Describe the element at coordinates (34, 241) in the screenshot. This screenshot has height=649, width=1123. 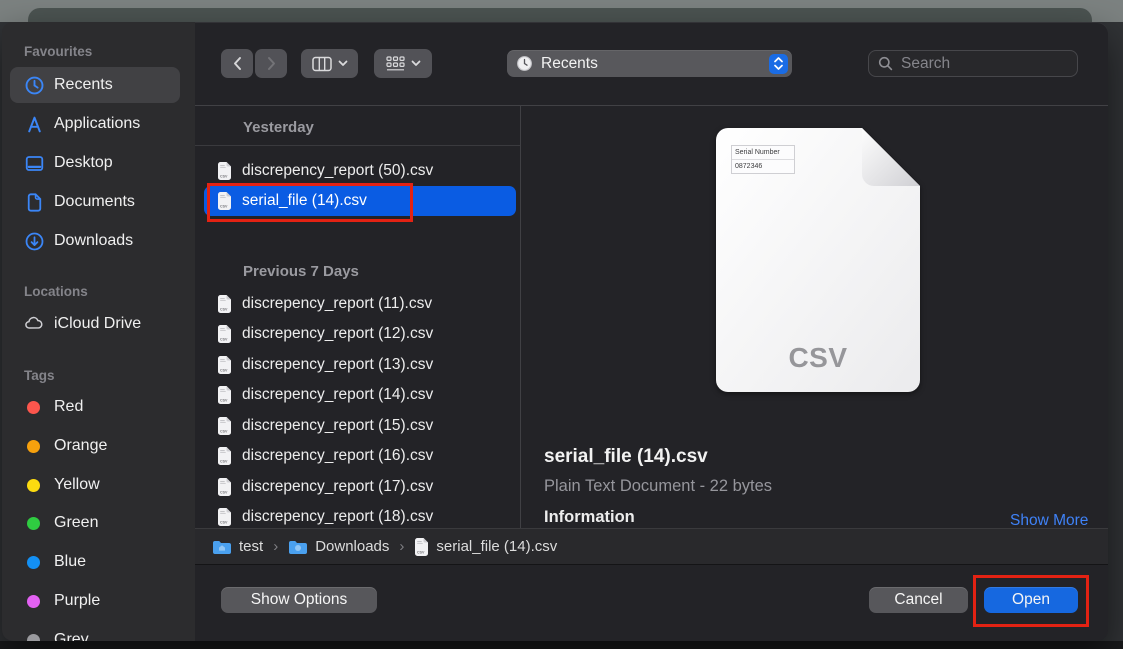
I see `download-circle-icon` at that location.